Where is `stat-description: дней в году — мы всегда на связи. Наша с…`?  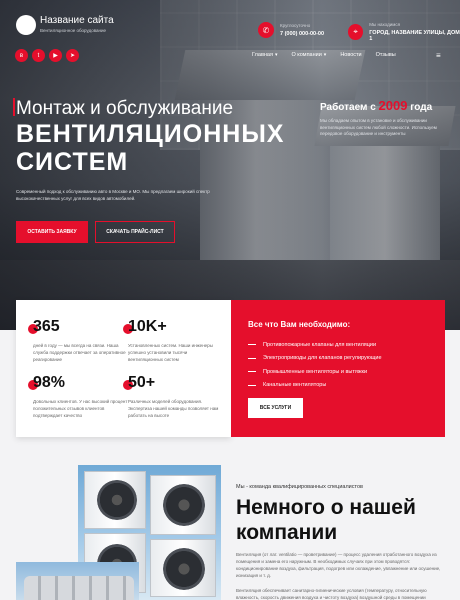 stat-description: дней в году — мы всегда на связи. Наша с… is located at coordinates (79, 352).